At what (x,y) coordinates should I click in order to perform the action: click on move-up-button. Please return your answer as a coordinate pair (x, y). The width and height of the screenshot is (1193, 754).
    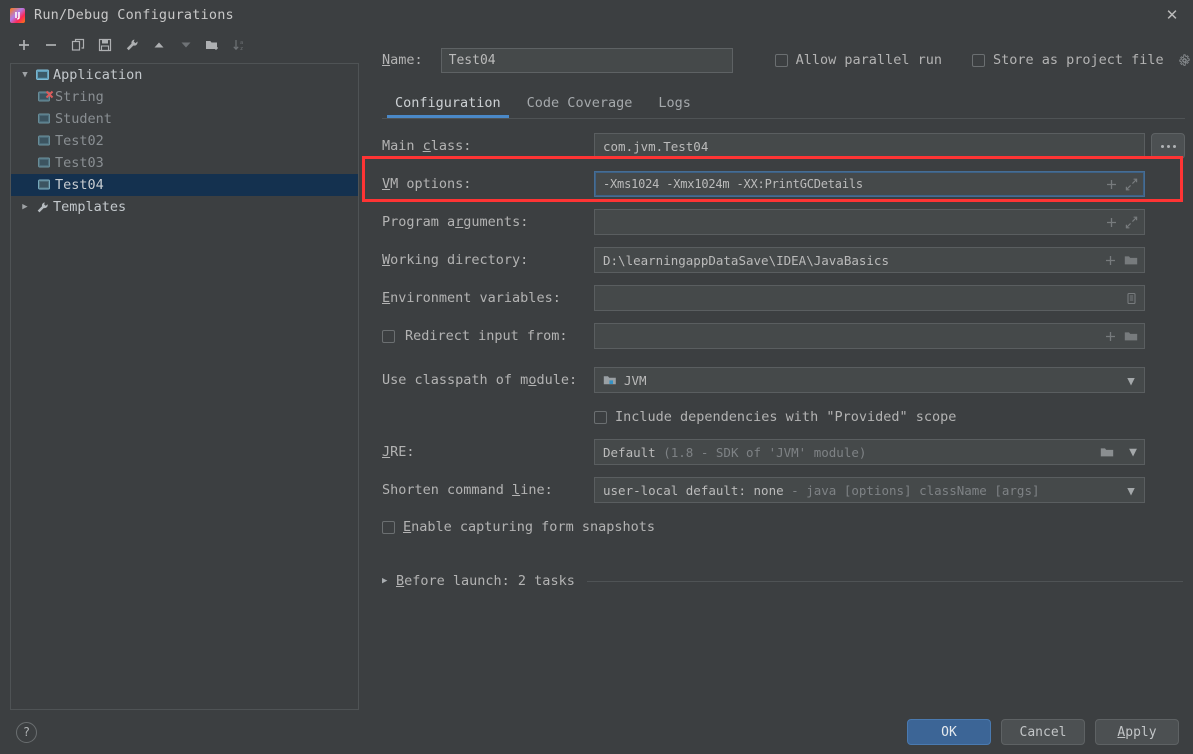
    Looking at the image, I should click on (158, 45).